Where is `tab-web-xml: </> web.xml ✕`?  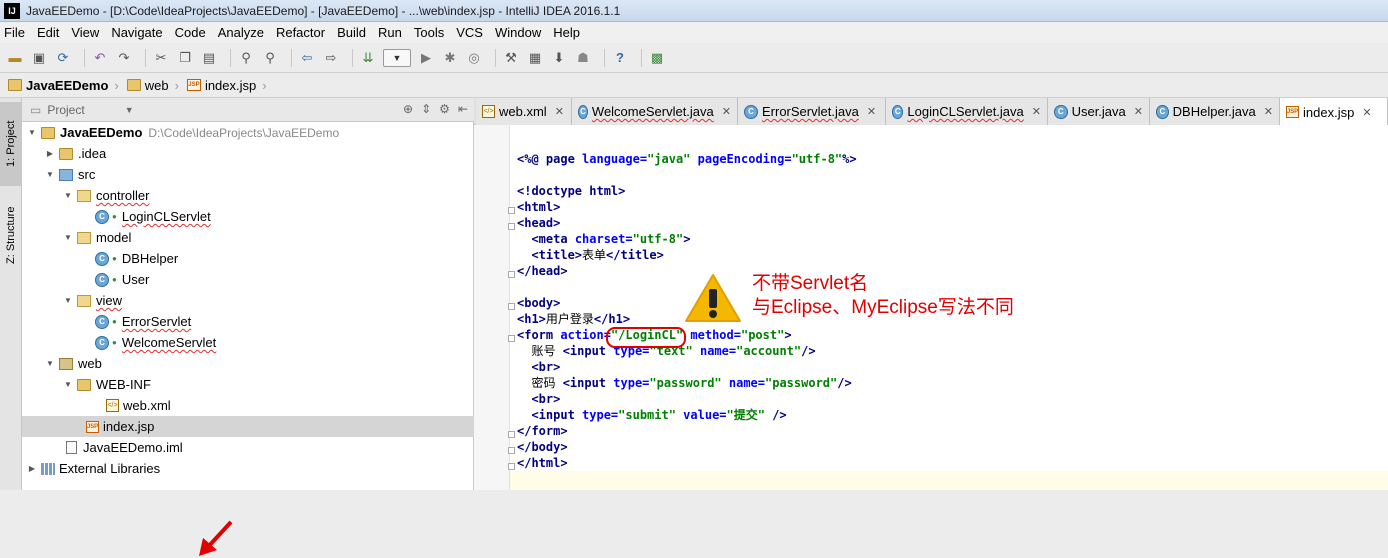
tab-web-xml: </> web.xml ✕ is located at coordinates (524, 111).